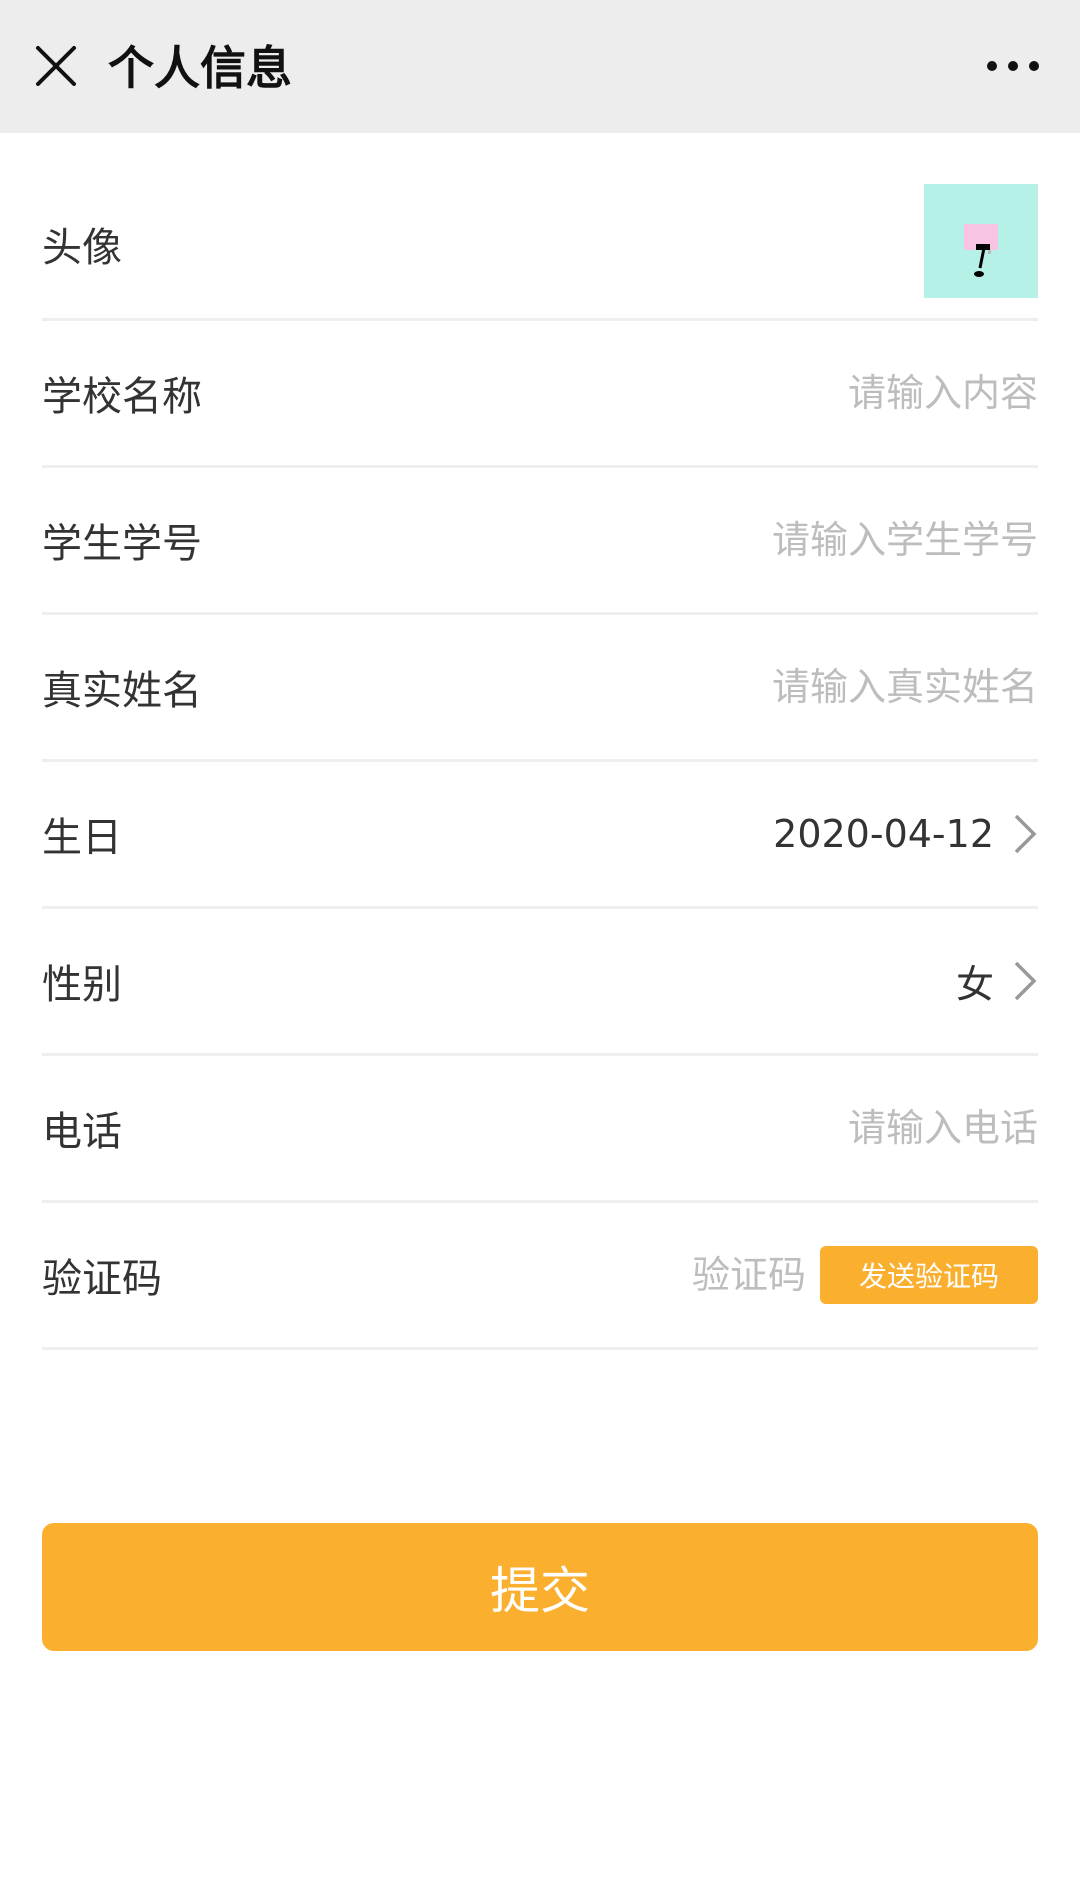 The width and height of the screenshot is (1080, 1877). I want to click on avatar-image, so click(981, 250).